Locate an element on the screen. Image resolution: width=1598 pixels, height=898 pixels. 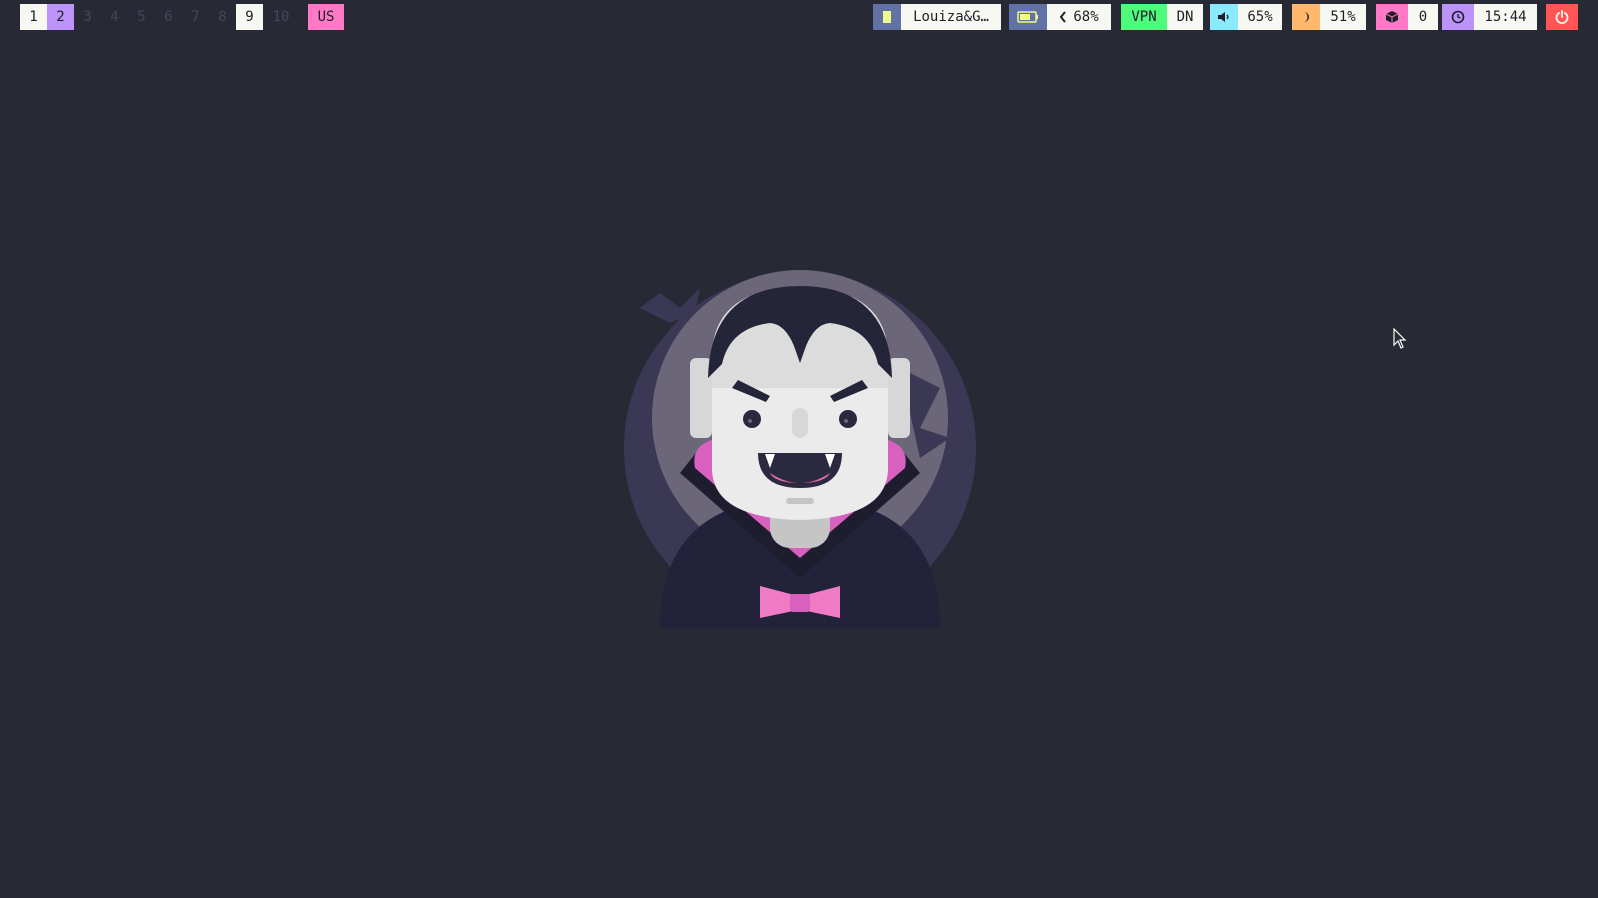
vampire-wallpaper is located at coordinates (800, 449).